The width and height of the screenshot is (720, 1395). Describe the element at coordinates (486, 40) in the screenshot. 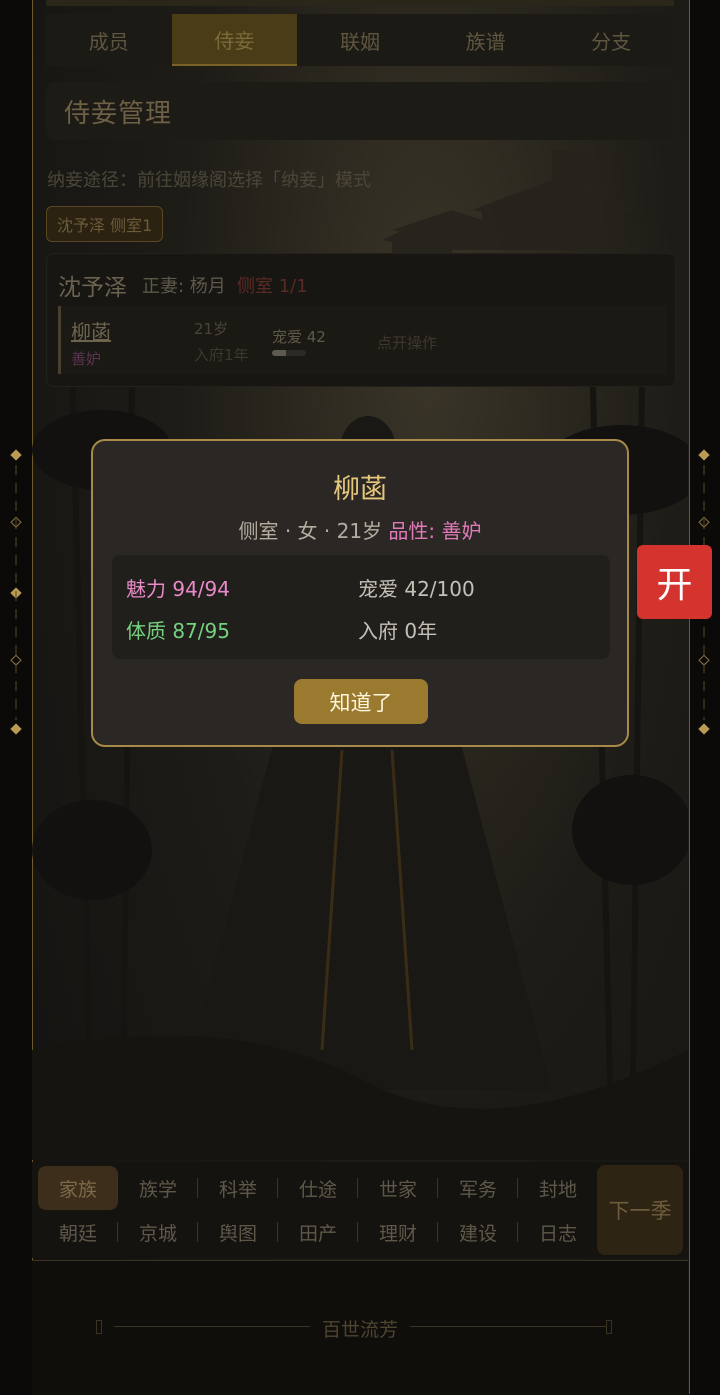

I see `tab-genealogy: 族谱` at that location.